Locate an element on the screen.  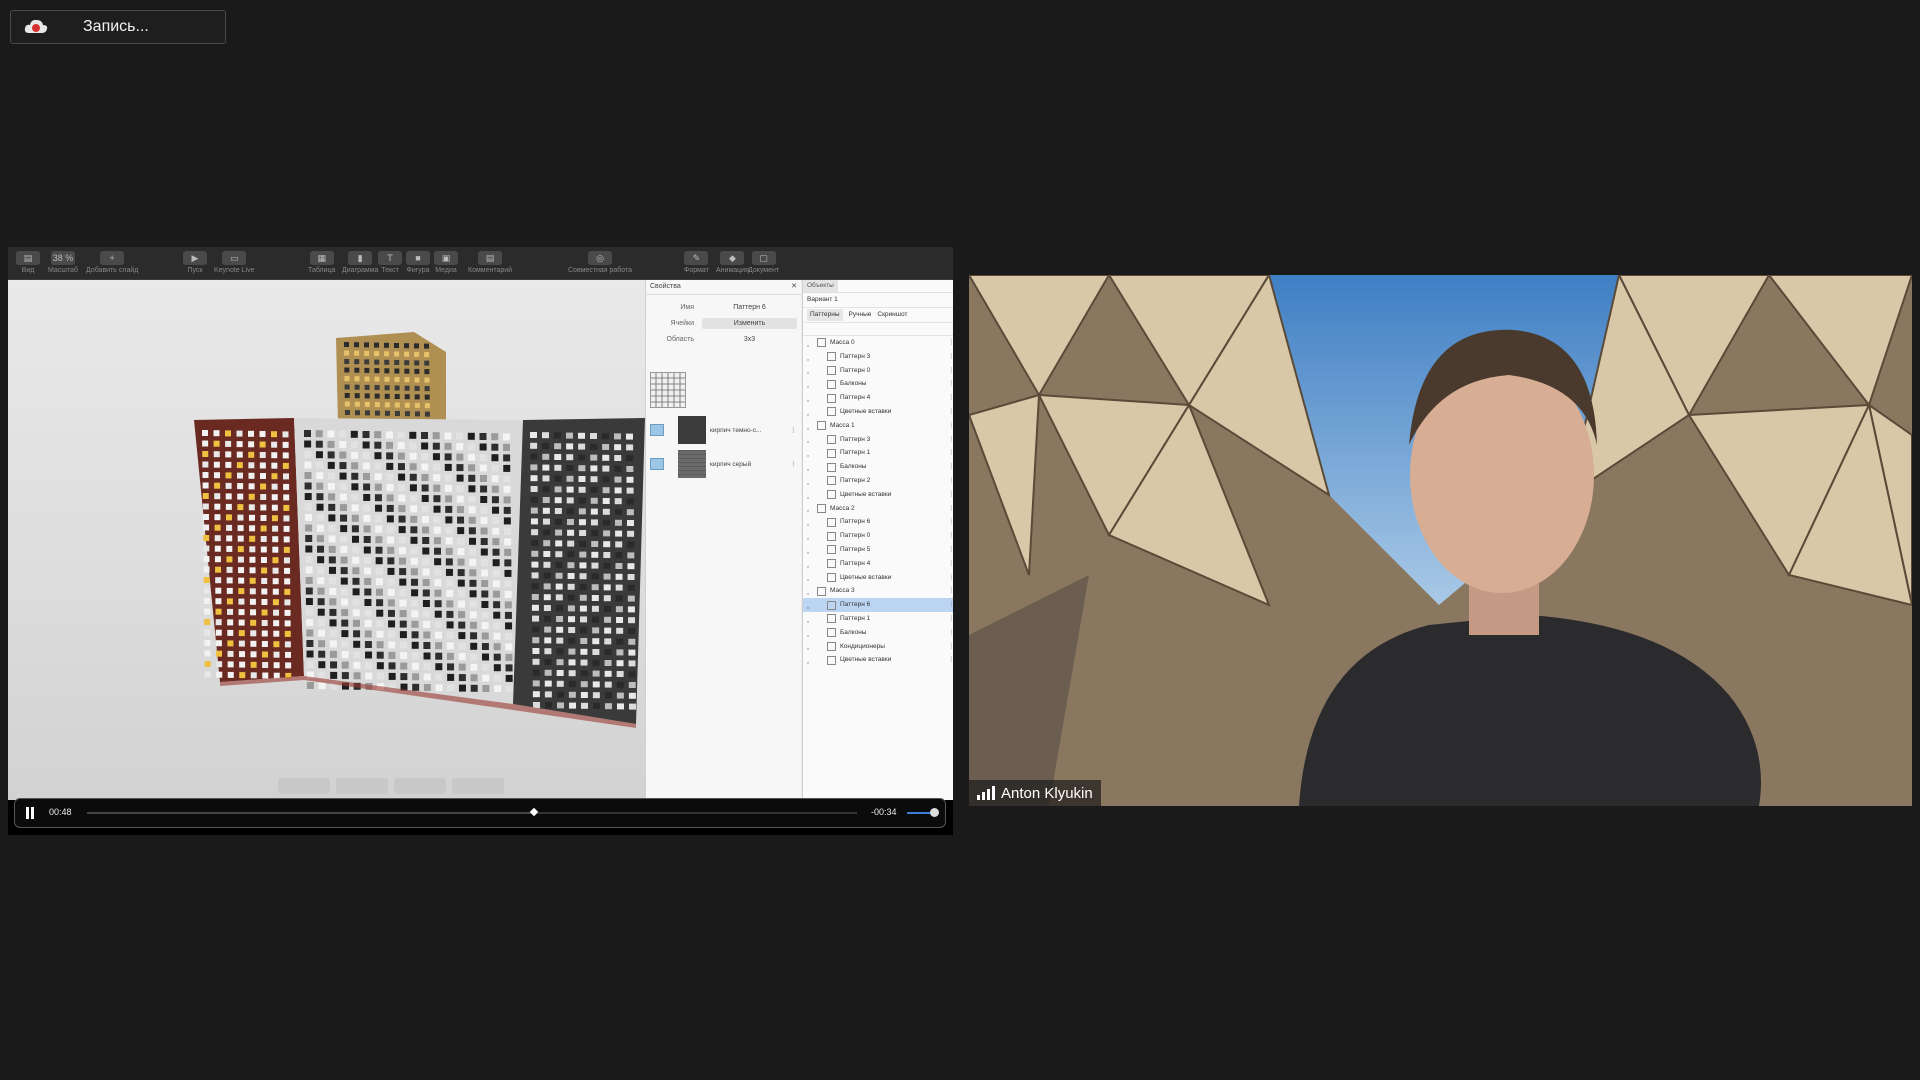
material-row: кирпич темно-с... ⋮ is located at coordinates (723, 430).